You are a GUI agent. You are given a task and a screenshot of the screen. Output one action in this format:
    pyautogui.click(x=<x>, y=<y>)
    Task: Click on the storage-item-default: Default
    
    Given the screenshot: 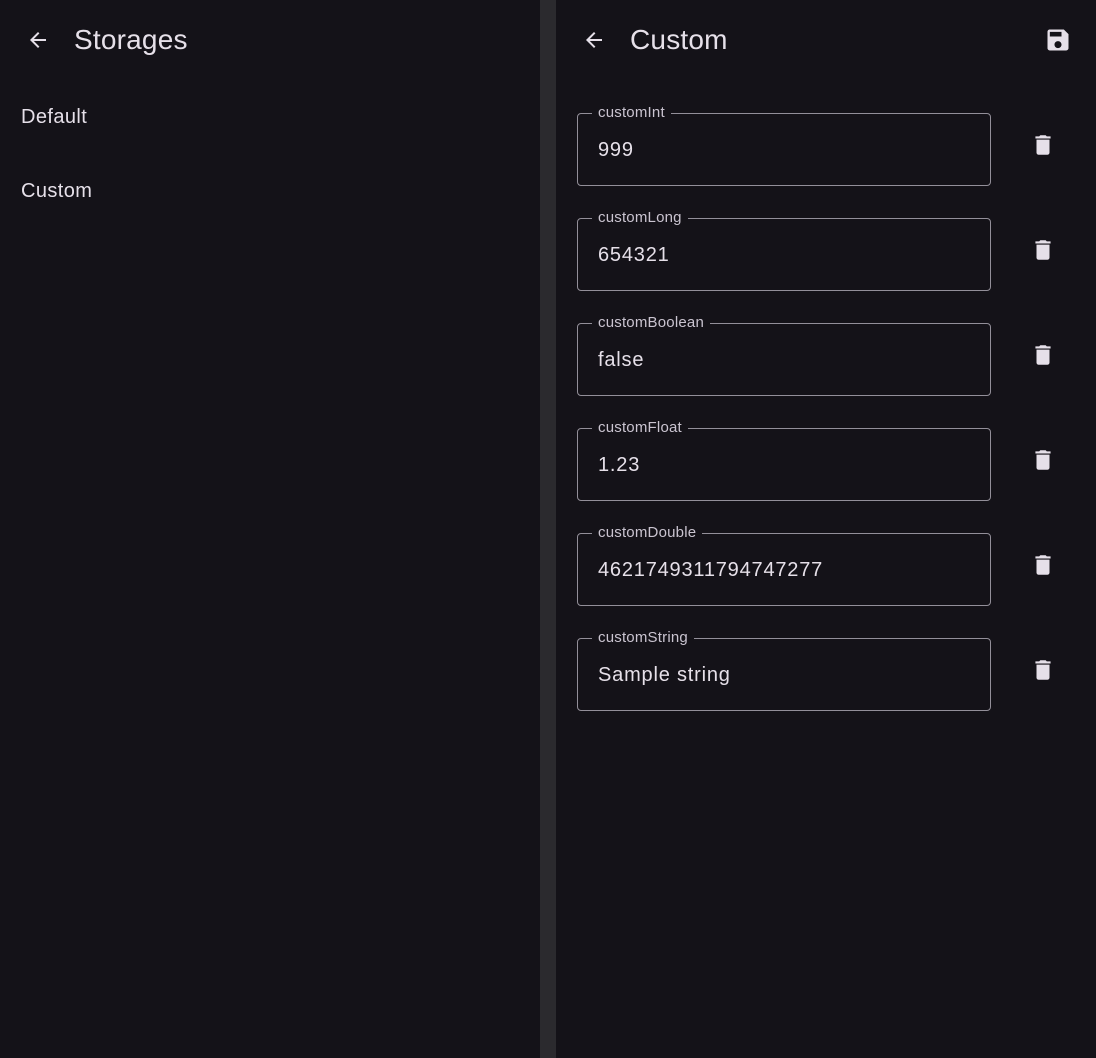 What is the action you would take?
    pyautogui.click(x=270, y=117)
    